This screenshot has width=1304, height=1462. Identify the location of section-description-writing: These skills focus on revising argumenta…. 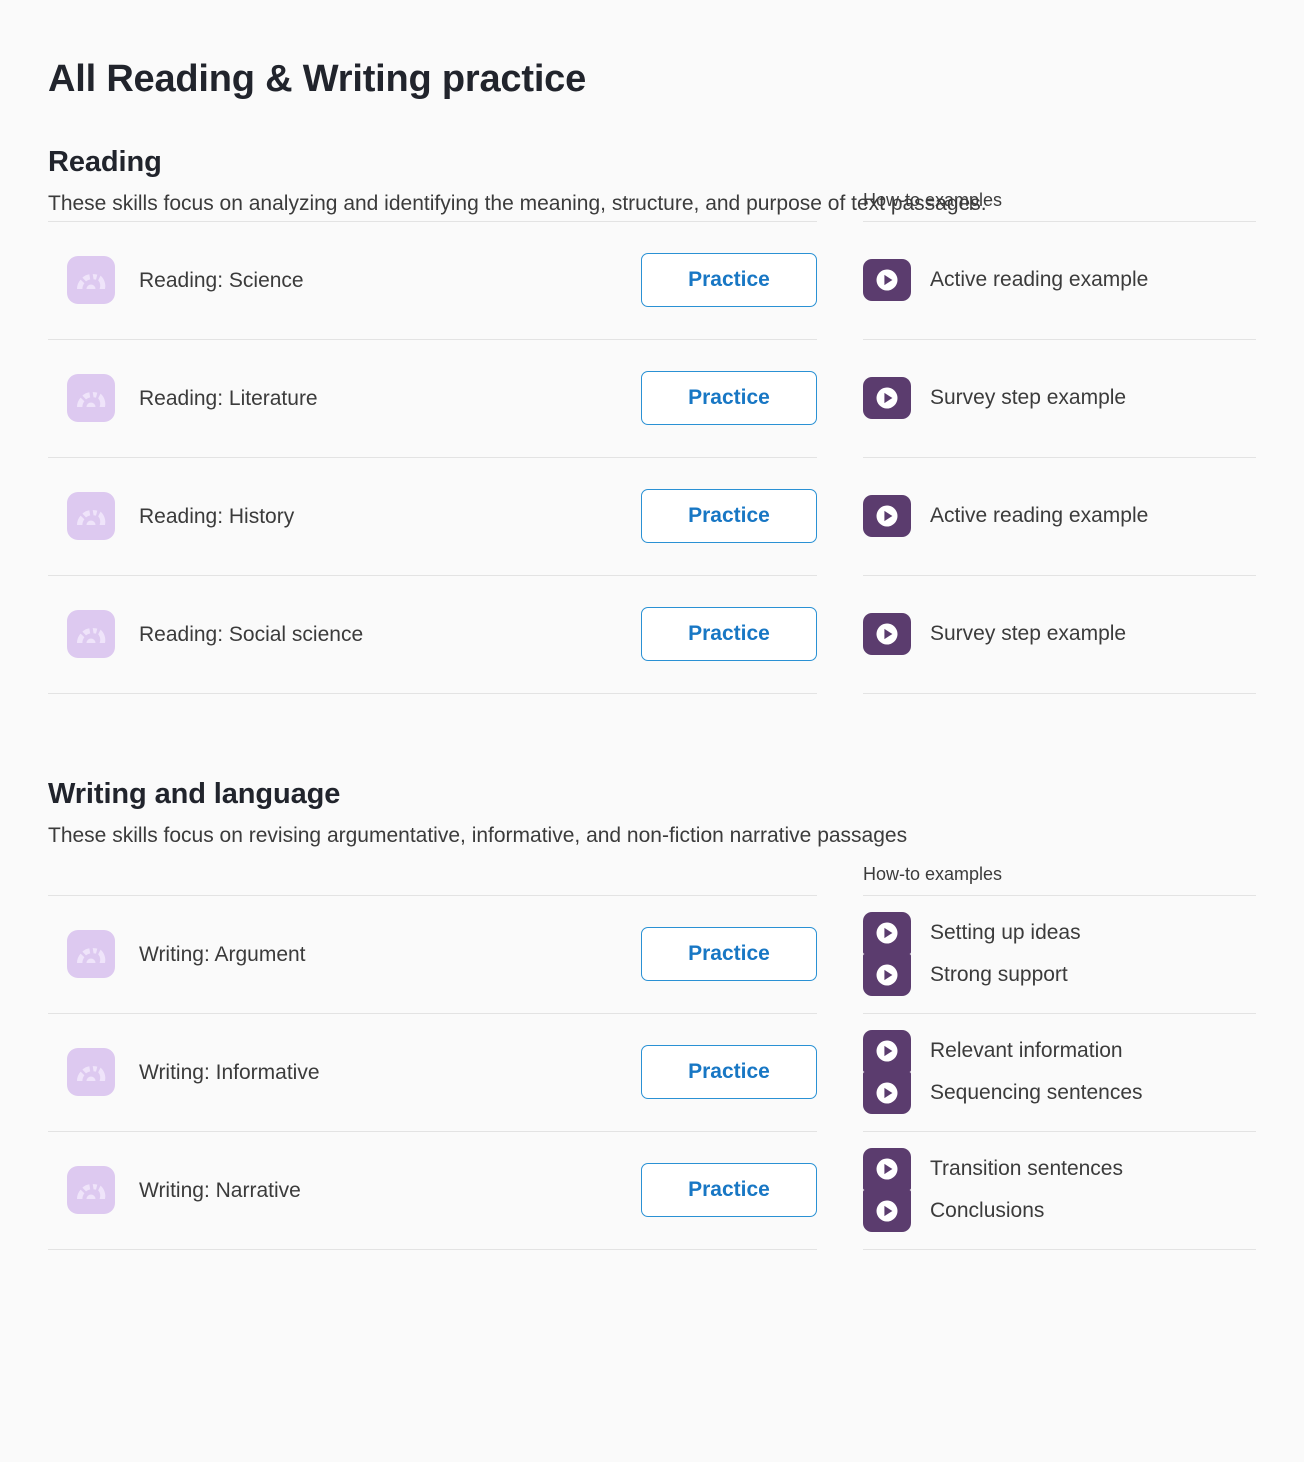
(478, 836).